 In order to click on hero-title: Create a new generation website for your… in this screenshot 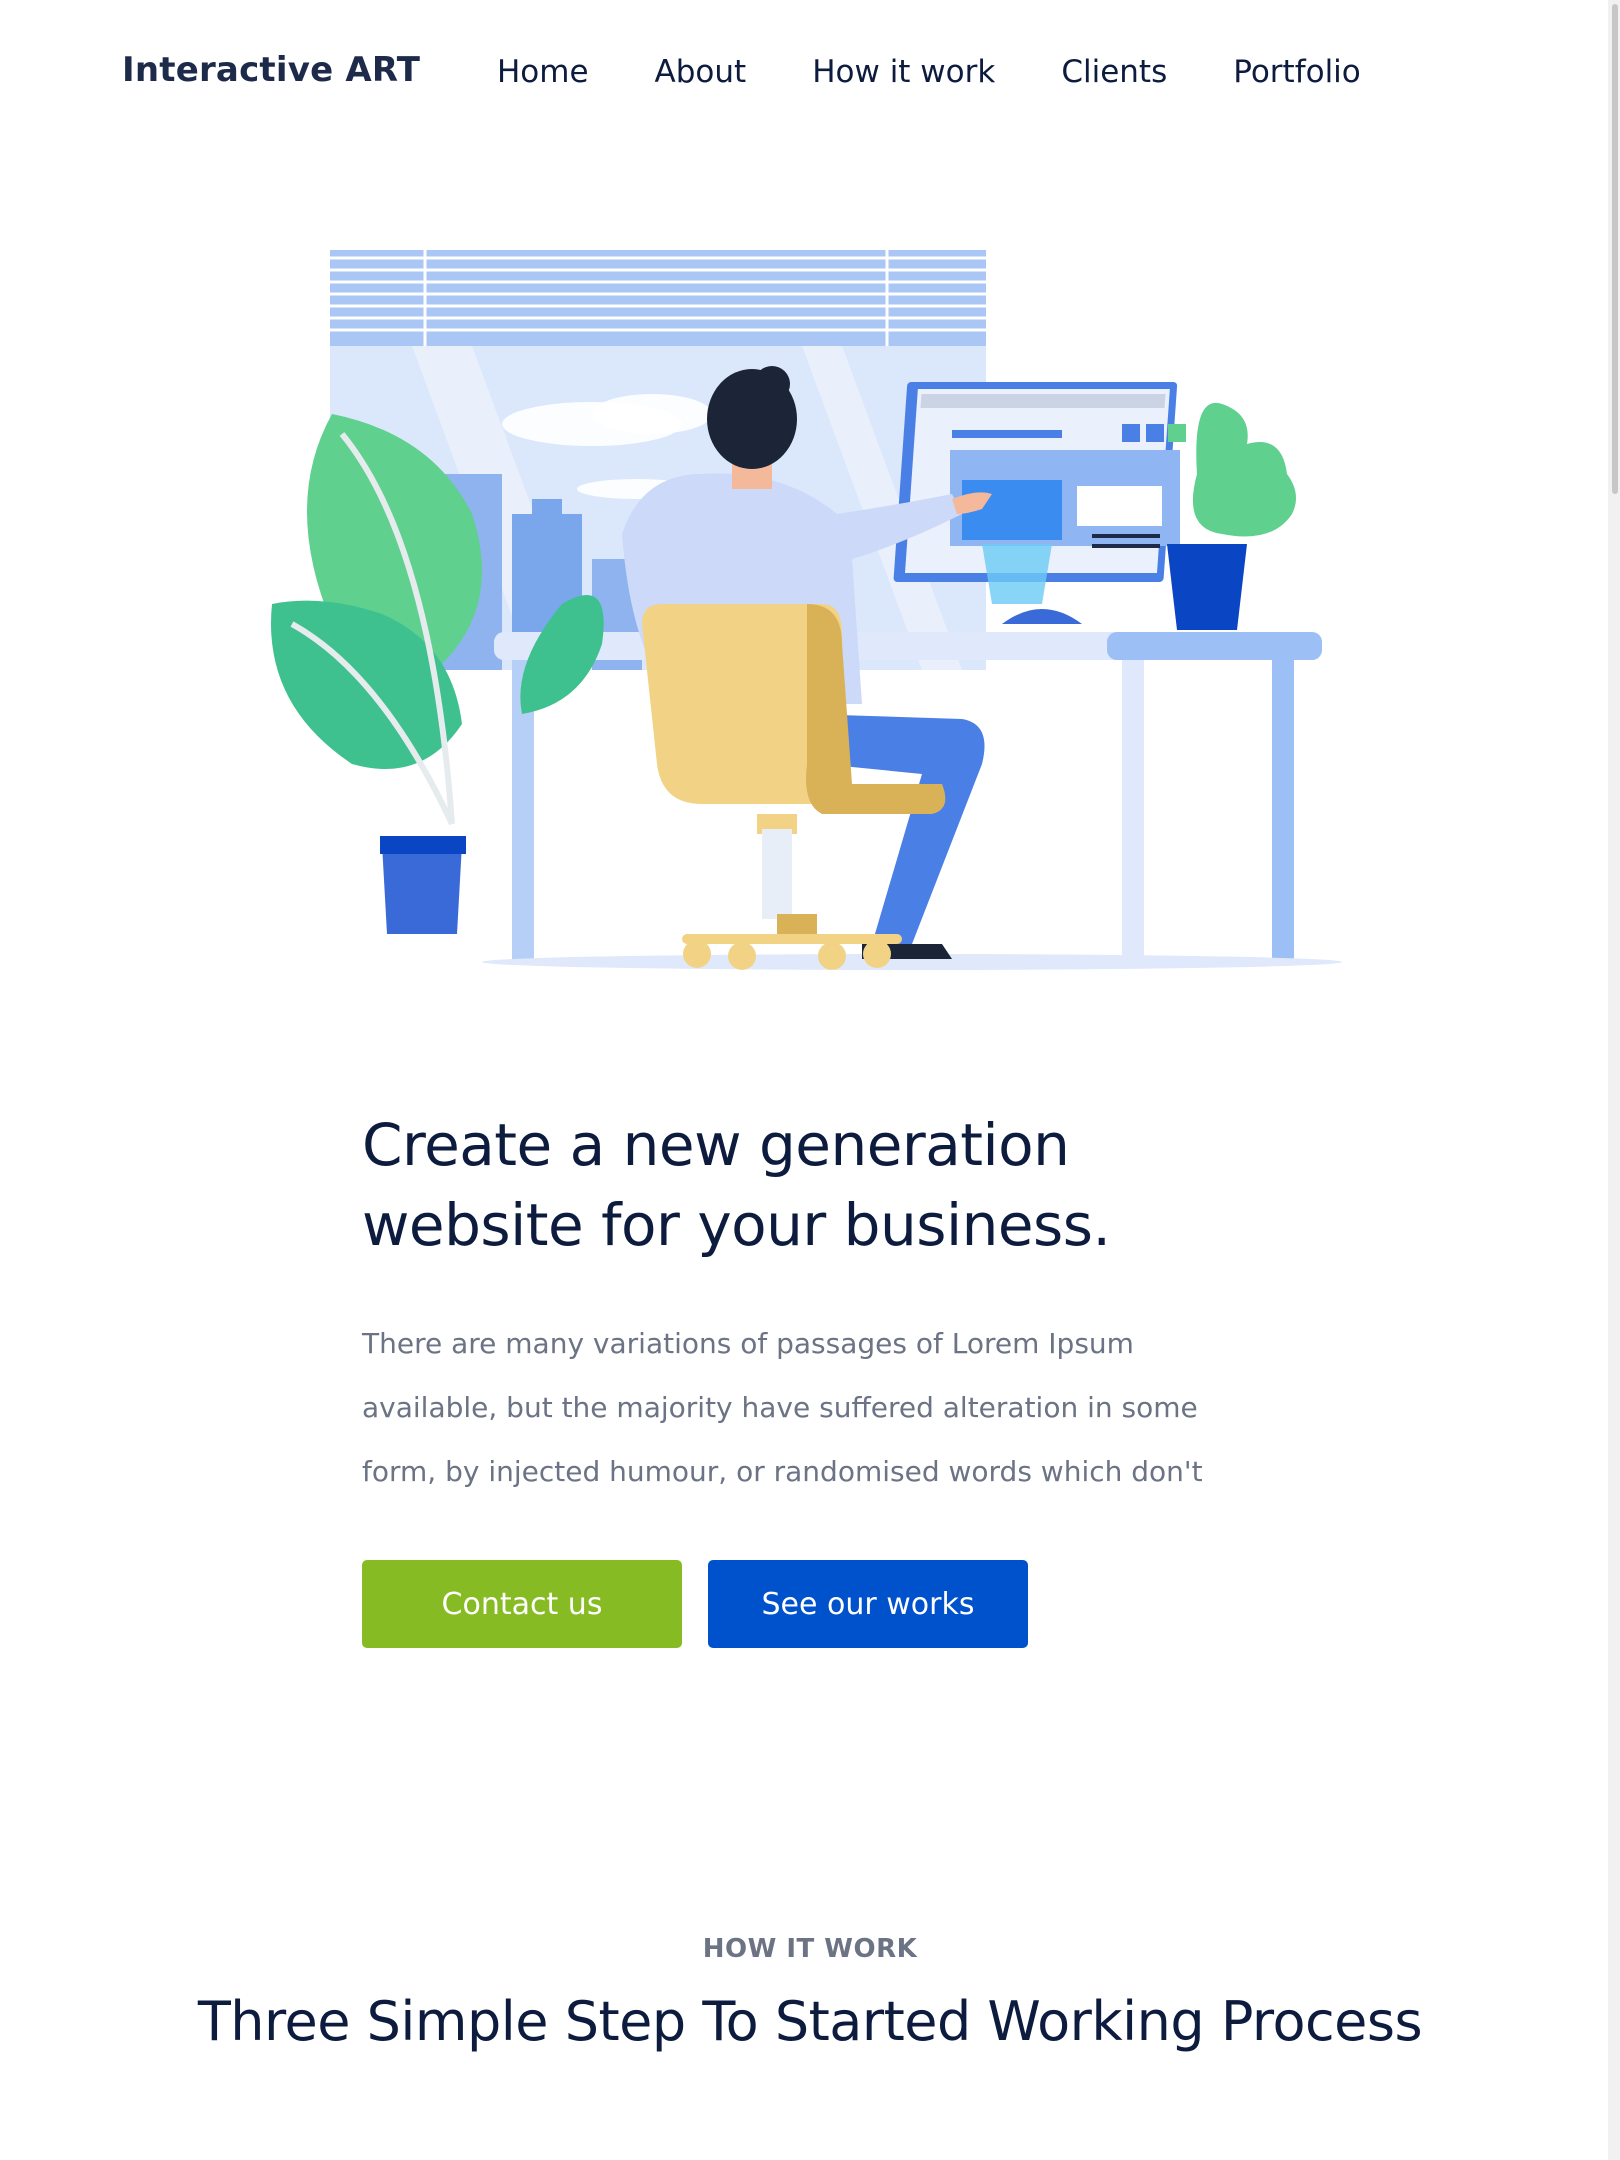, I will do `click(812, 1185)`.